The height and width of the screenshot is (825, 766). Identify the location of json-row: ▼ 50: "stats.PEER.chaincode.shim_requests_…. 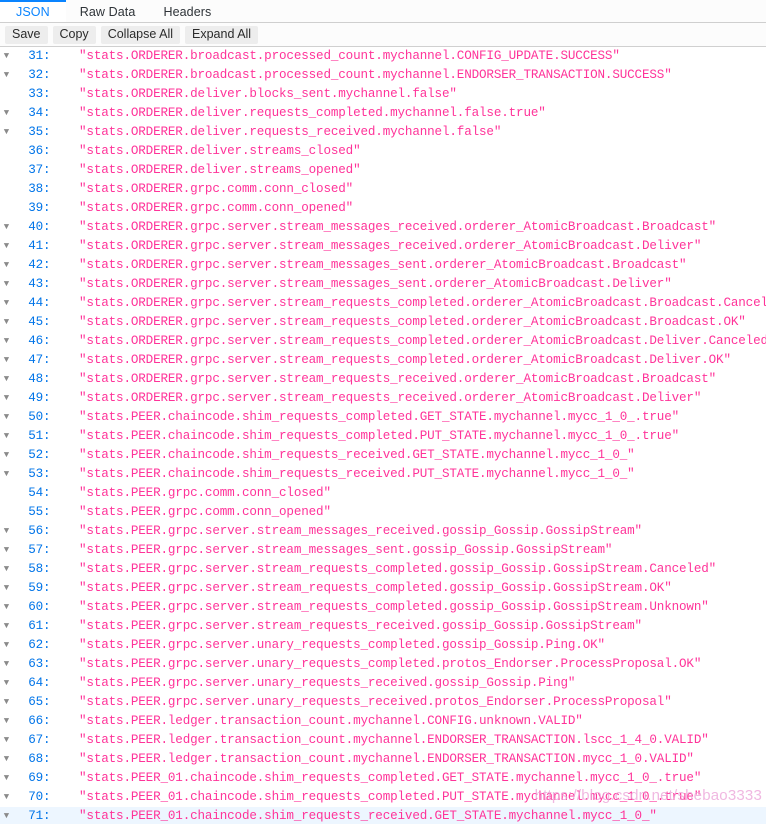
(383, 417).